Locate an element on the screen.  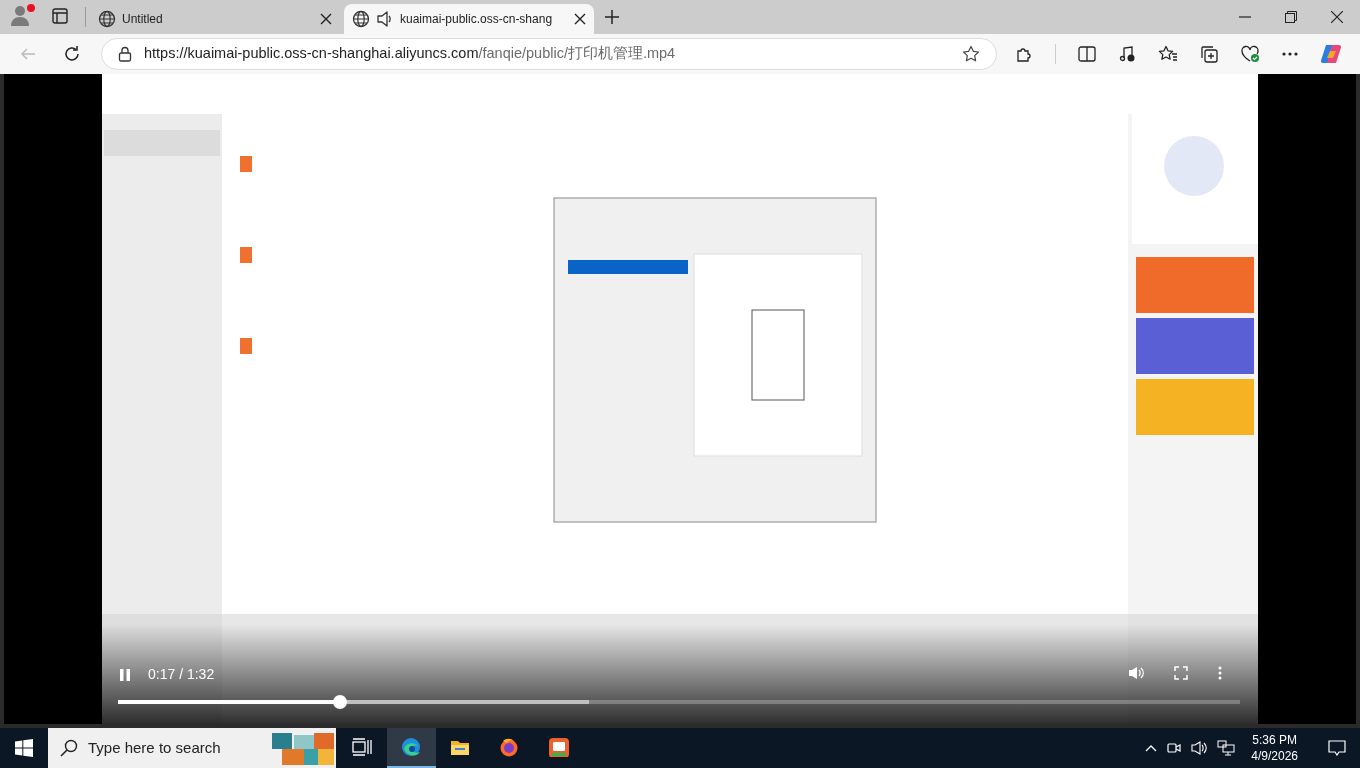
task-view-icon is located at coordinates (362, 748).